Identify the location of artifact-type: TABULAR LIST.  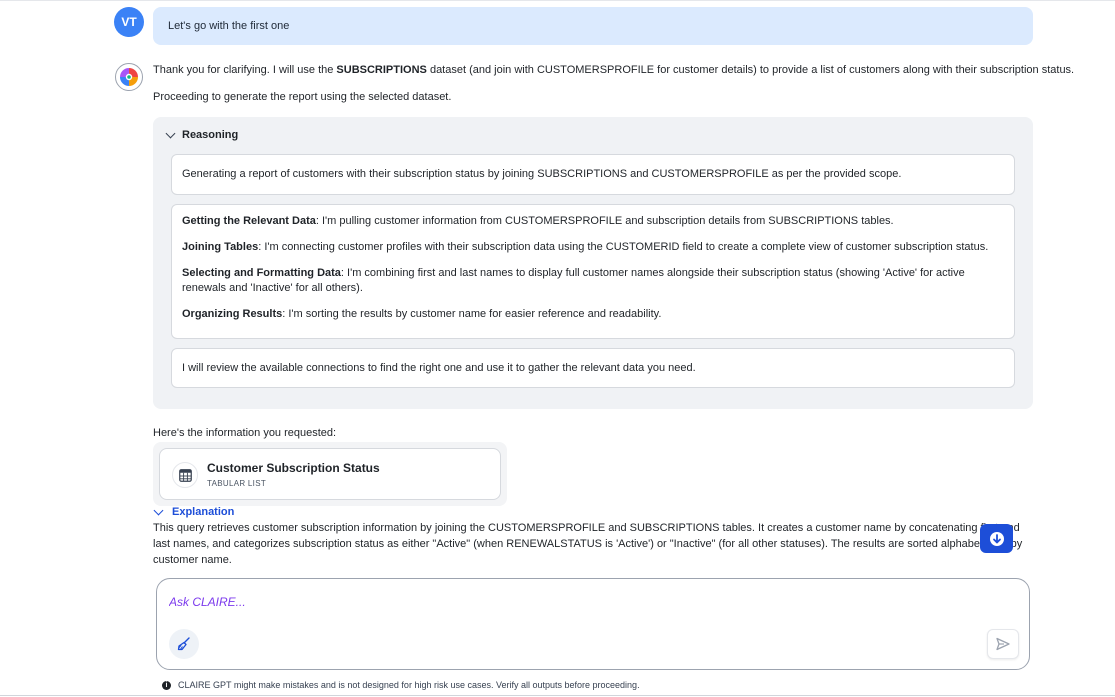
(237, 483).